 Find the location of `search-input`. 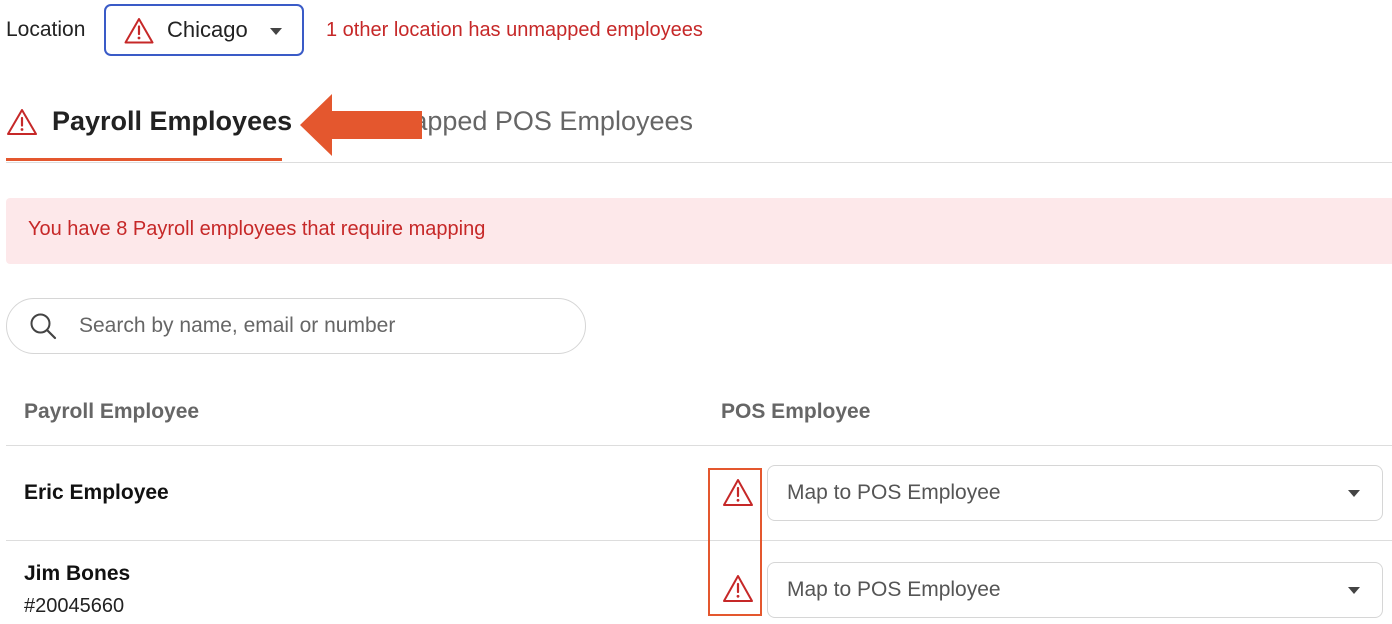

search-input is located at coordinates (319, 326).